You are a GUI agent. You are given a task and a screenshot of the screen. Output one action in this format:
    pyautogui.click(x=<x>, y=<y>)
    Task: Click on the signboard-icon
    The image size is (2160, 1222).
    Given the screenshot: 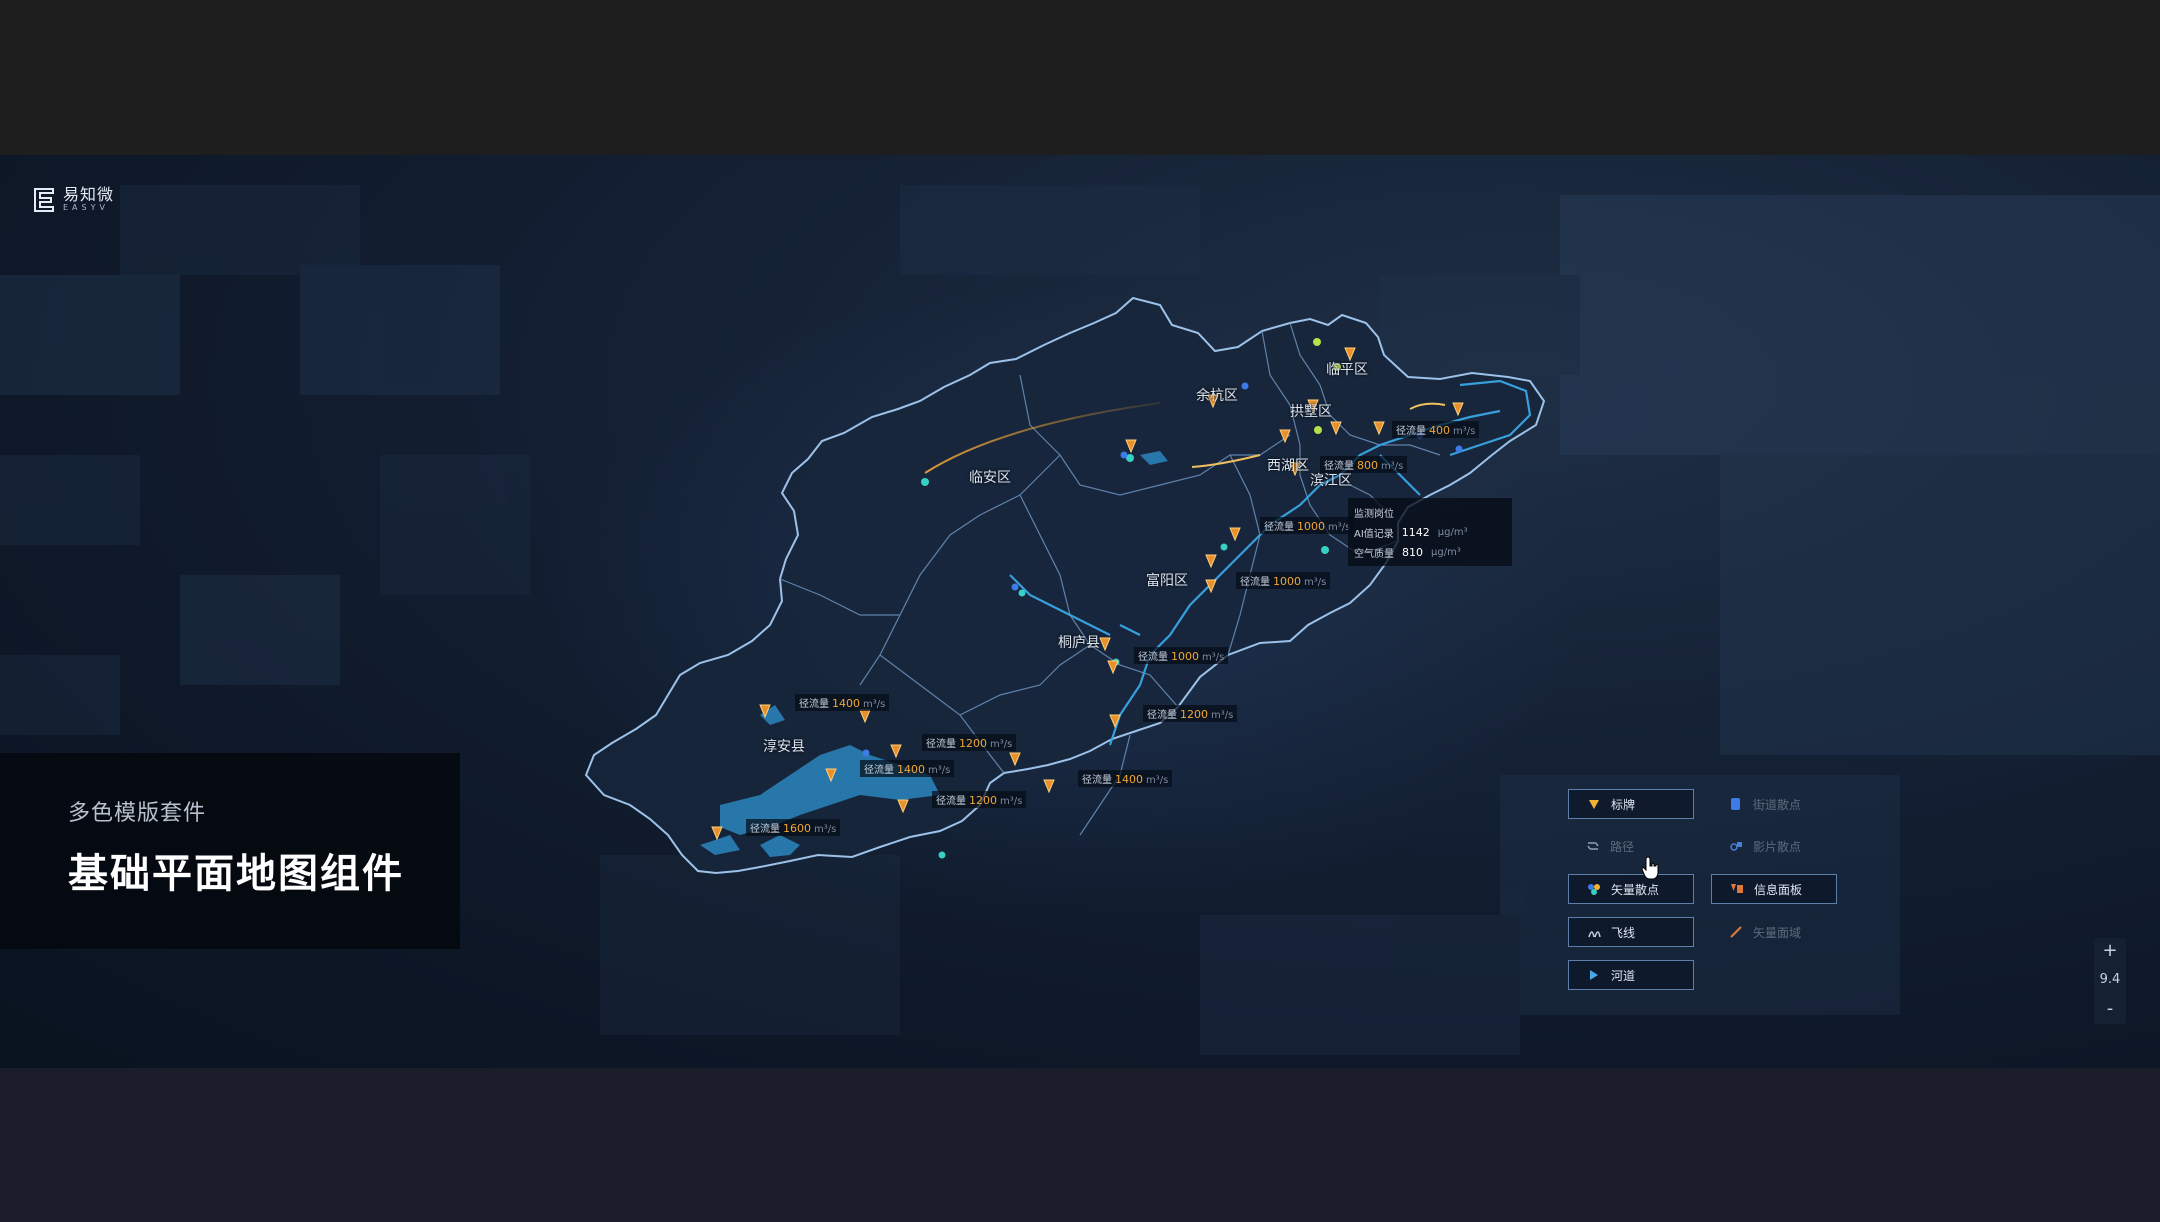 What is the action you would take?
    pyautogui.click(x=1594, y=804)
    